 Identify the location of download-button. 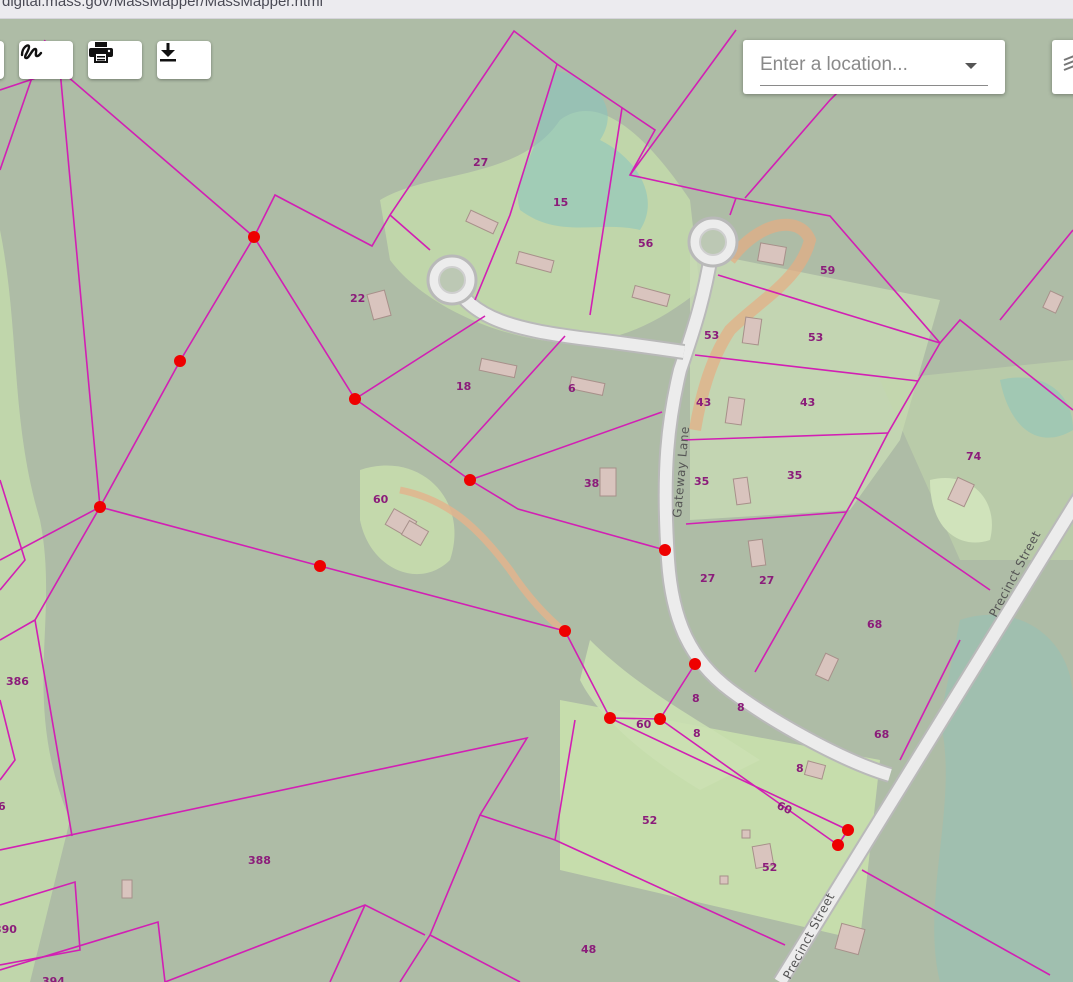
(184, 60).